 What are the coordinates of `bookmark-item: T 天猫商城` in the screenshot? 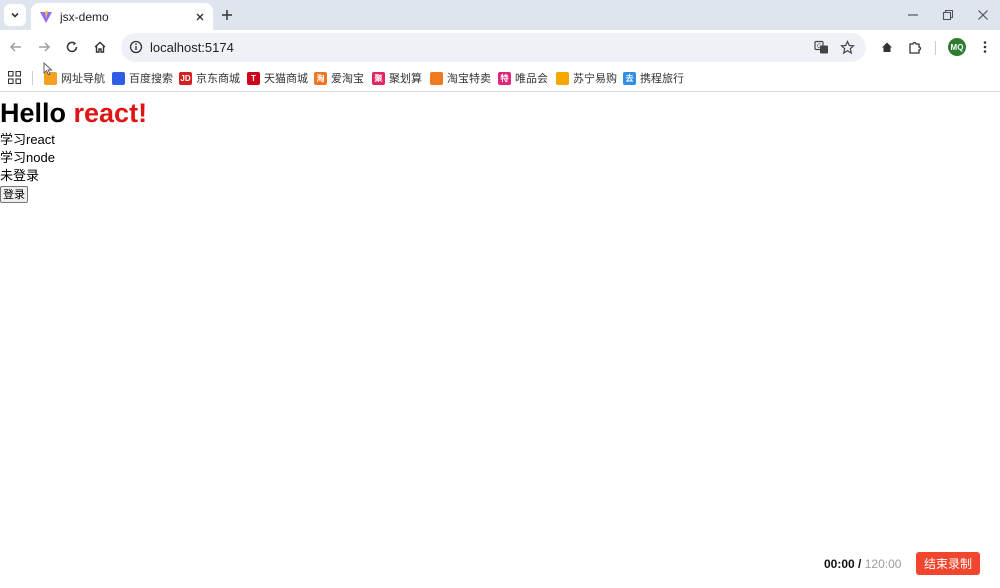 It's located at (277, 78).